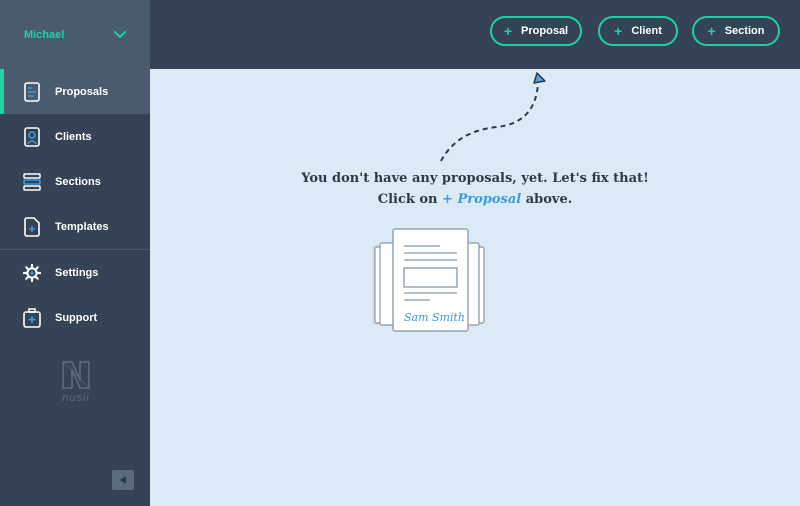 This screenshot has height=506, width=800. I want to click on sidebar-item-label: Clients, so click(73, 136).